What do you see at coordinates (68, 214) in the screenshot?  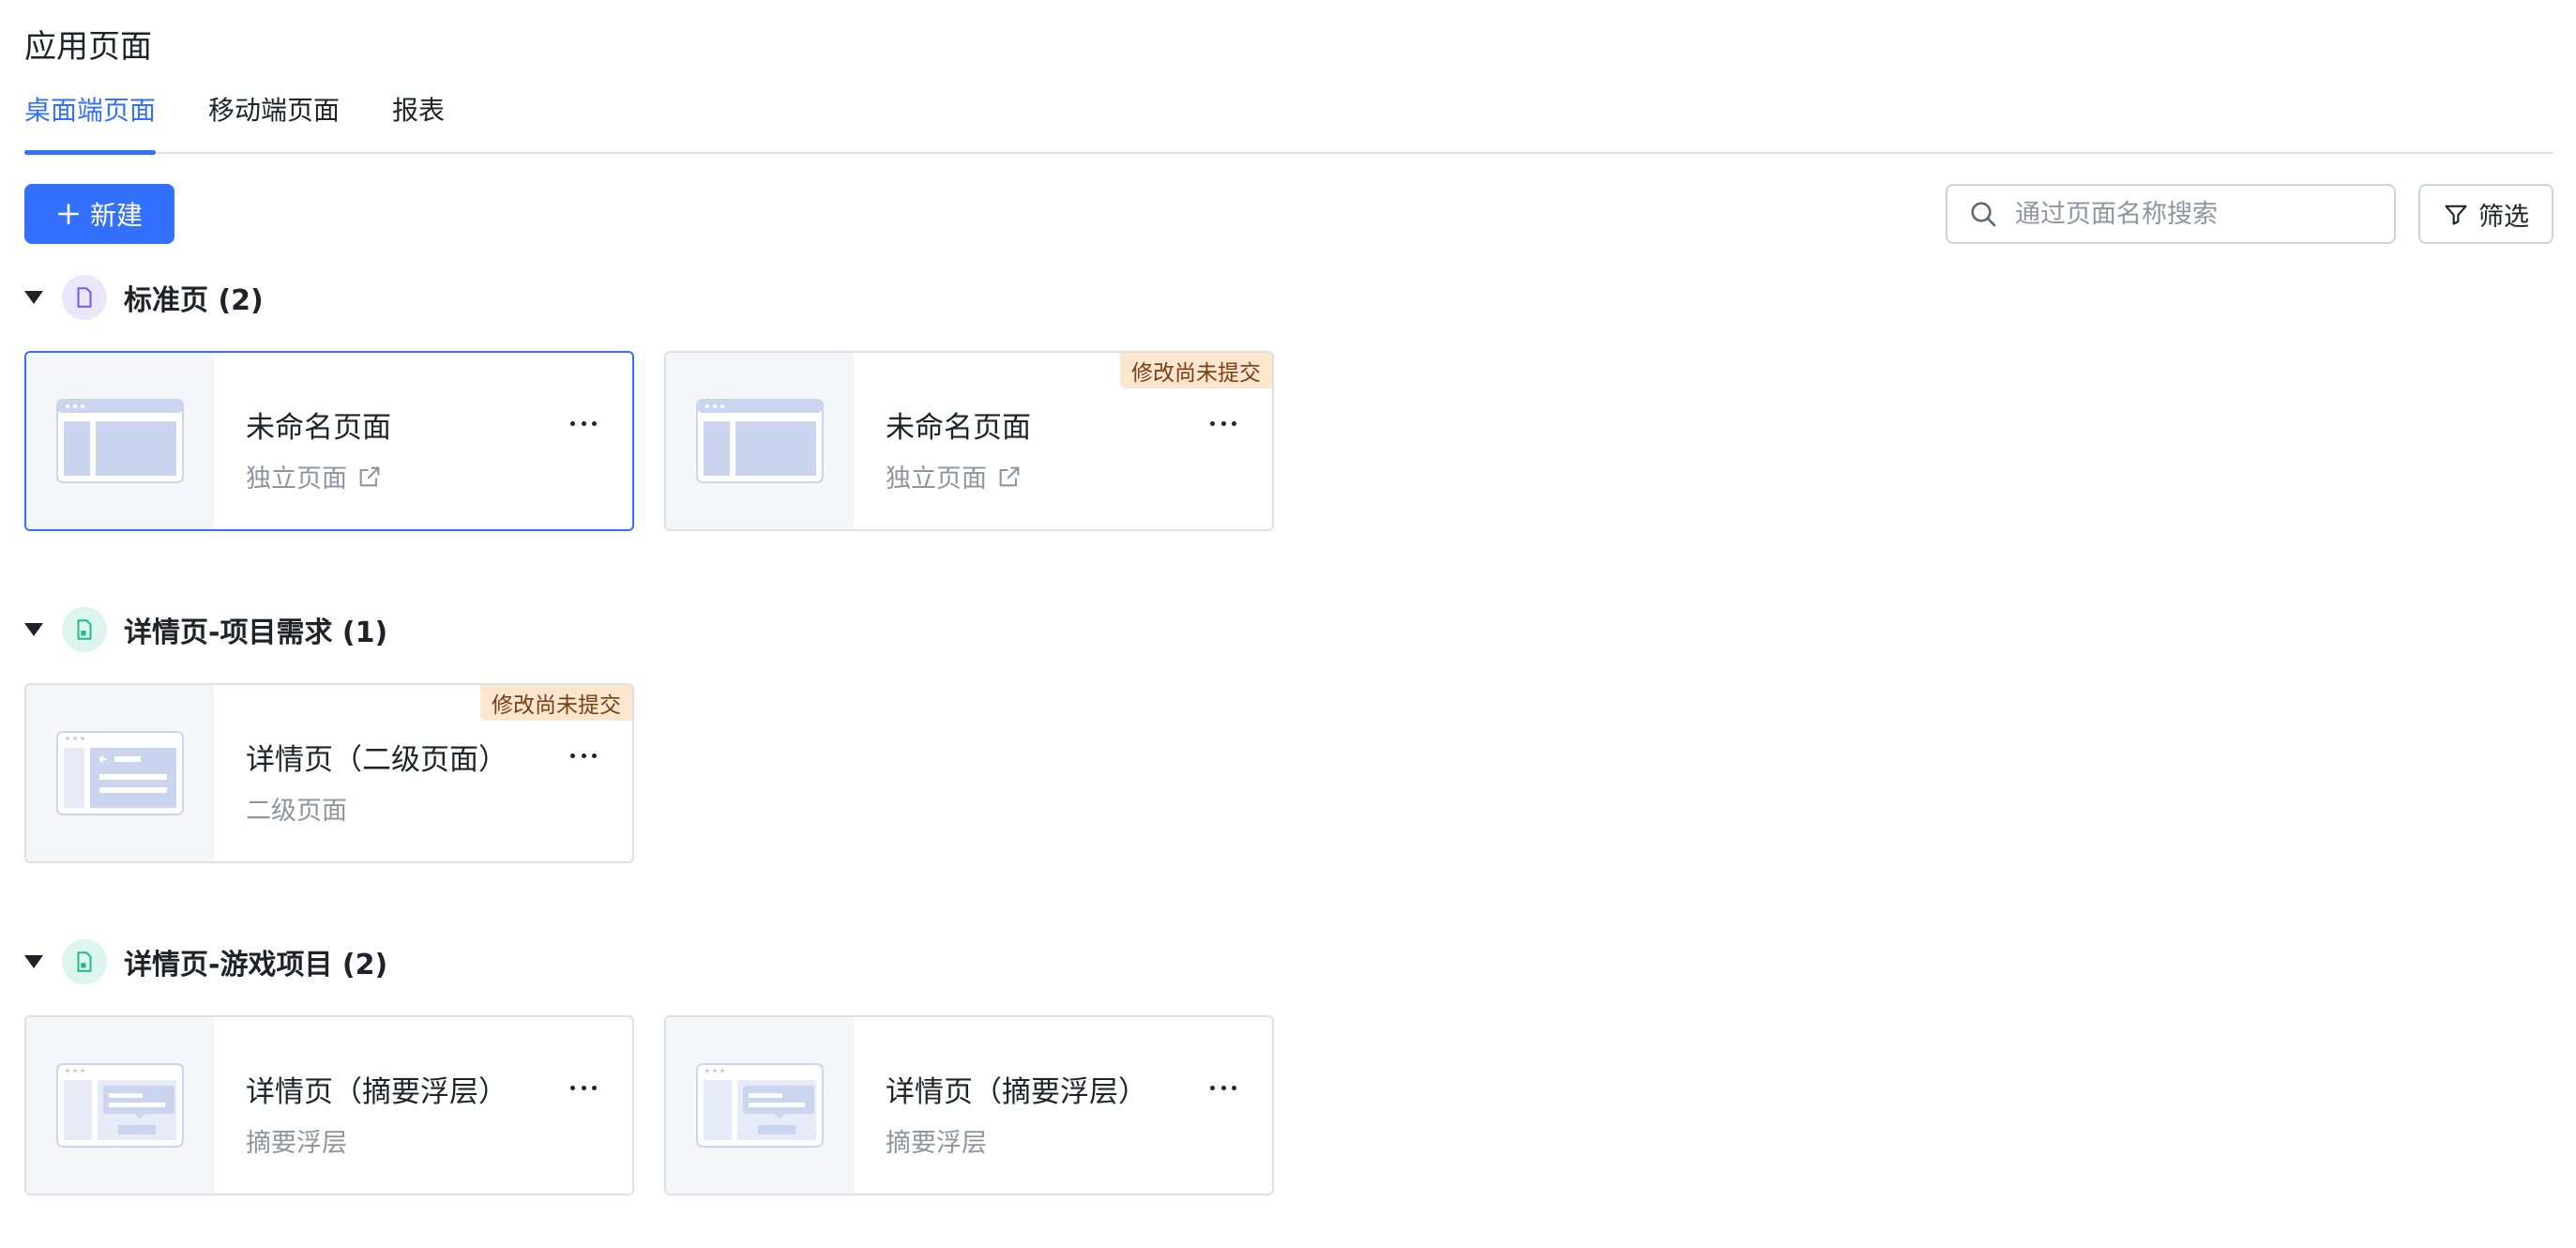 I see `plus-icon` at bounding box center [68, 214].